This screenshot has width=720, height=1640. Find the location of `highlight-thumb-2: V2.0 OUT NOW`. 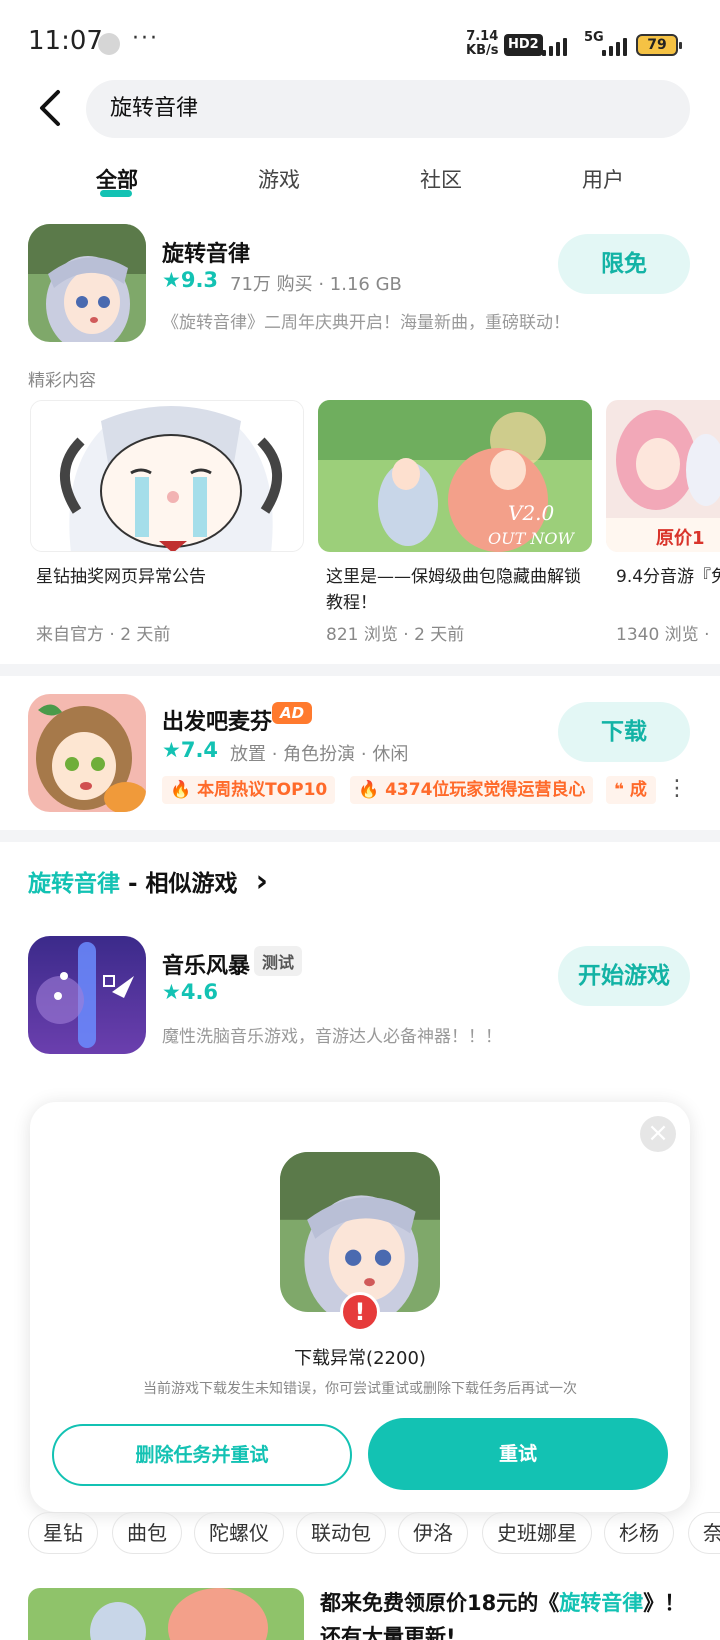

highlight-thumb-2: V2.0 OUT NOW is located at coordinates (455, 476).